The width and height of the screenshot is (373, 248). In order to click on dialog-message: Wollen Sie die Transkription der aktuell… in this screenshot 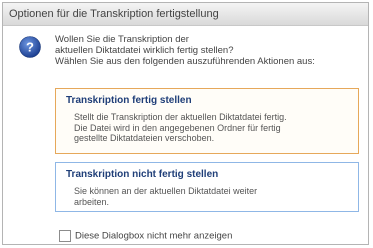, I will do `click(205, 50)`.